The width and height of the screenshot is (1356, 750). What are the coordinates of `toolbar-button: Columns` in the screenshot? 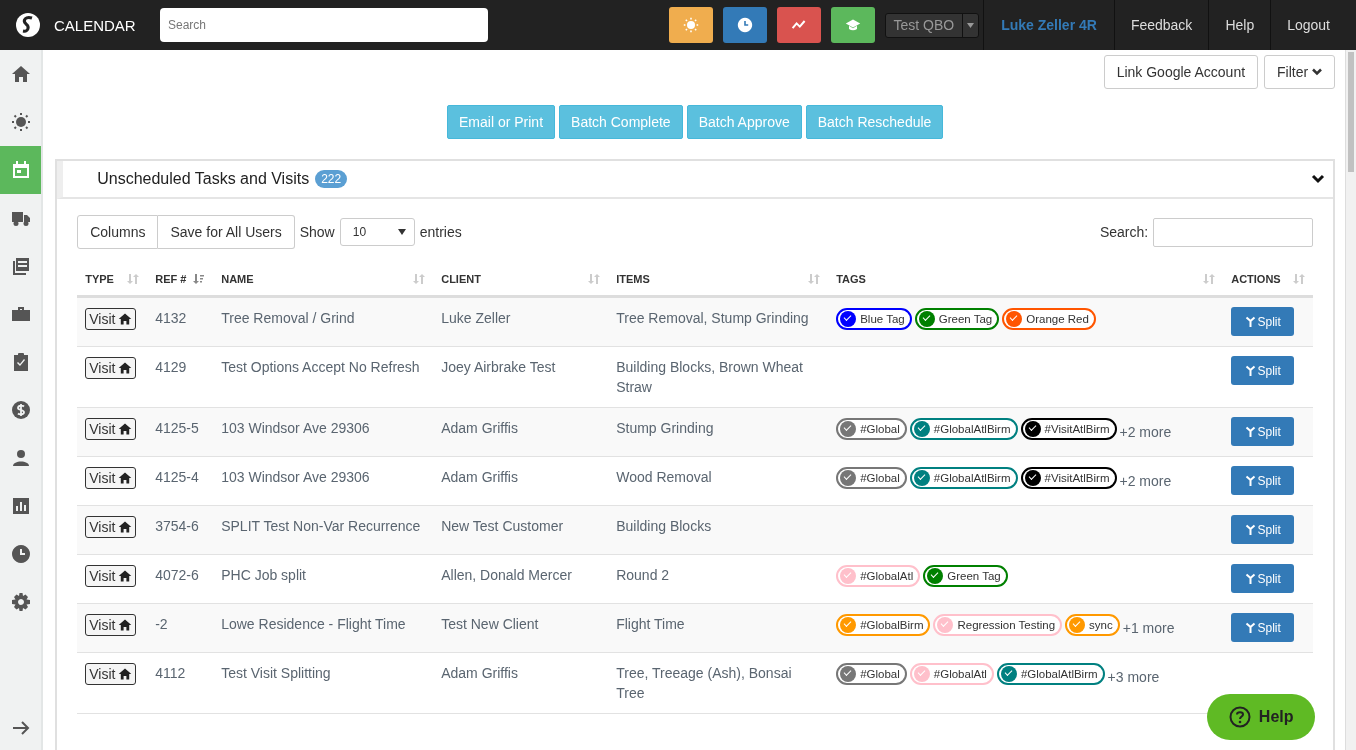 It's located at (118, 232).